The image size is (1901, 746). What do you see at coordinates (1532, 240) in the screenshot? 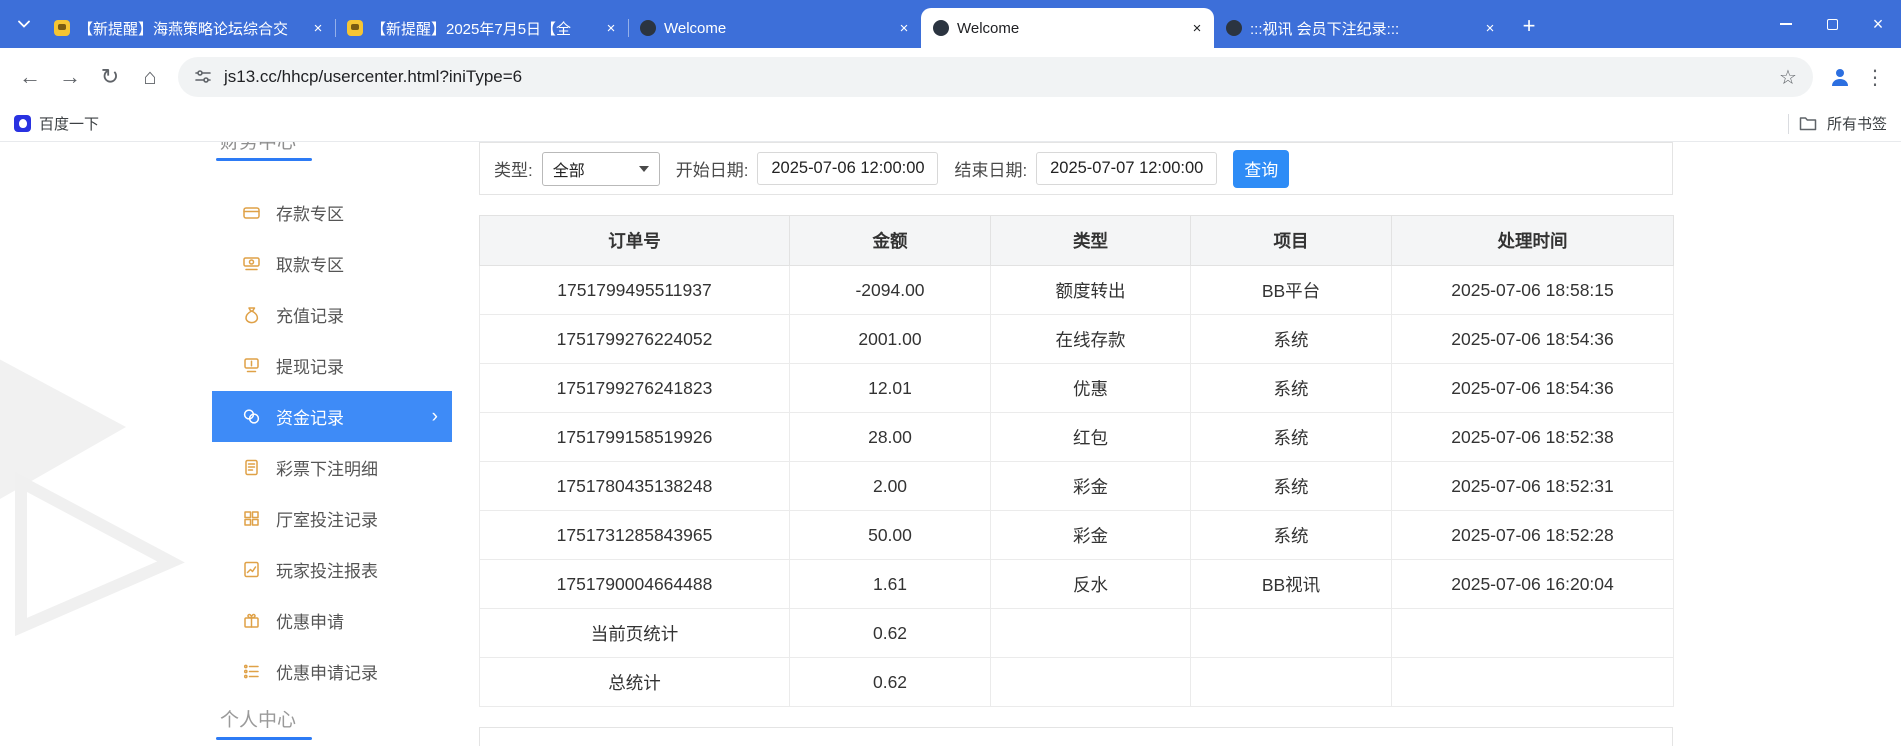
I see `column-header: 处理时间` at bounding box center [1532, 240].